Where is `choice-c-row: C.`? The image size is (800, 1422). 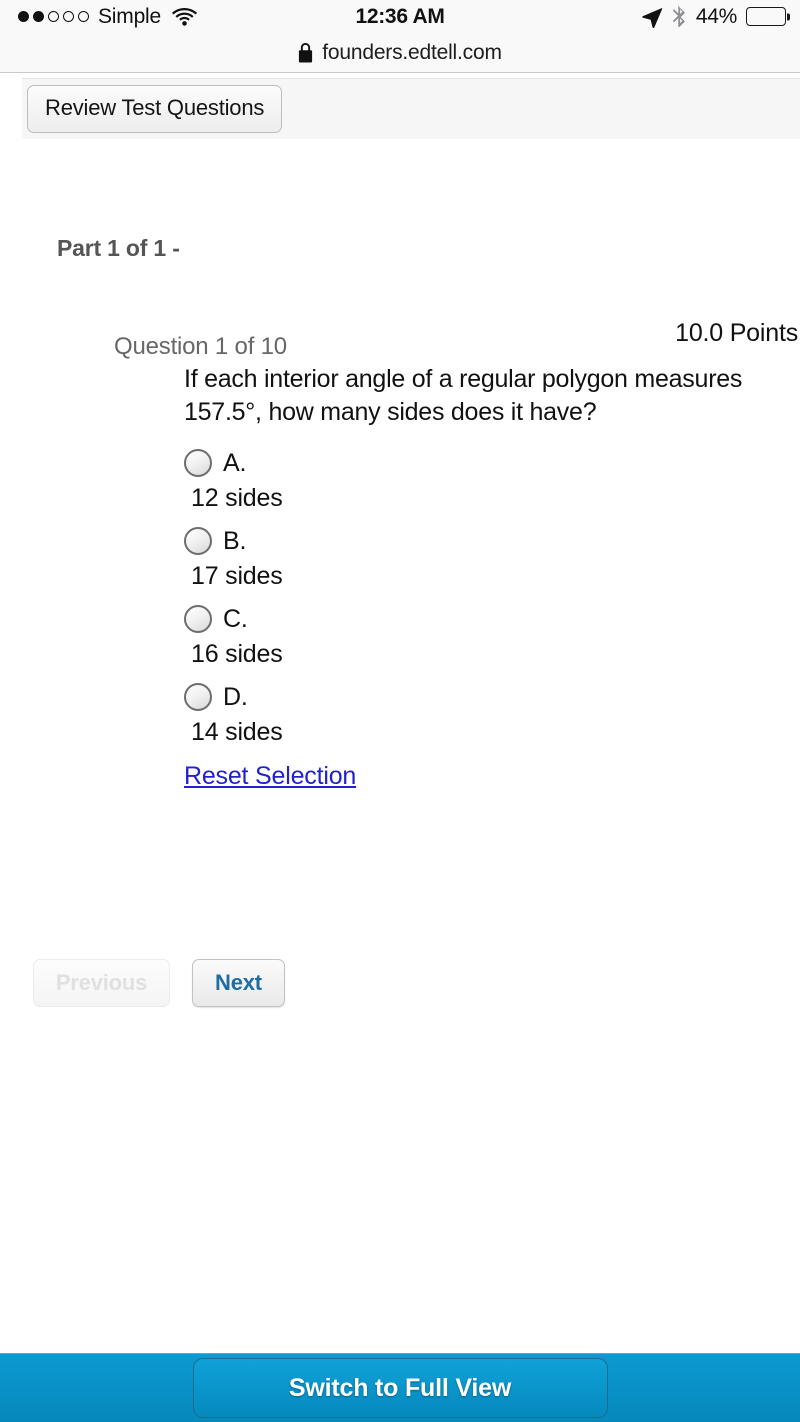 choice-c-row: C. is located at coordinates (481, 619).